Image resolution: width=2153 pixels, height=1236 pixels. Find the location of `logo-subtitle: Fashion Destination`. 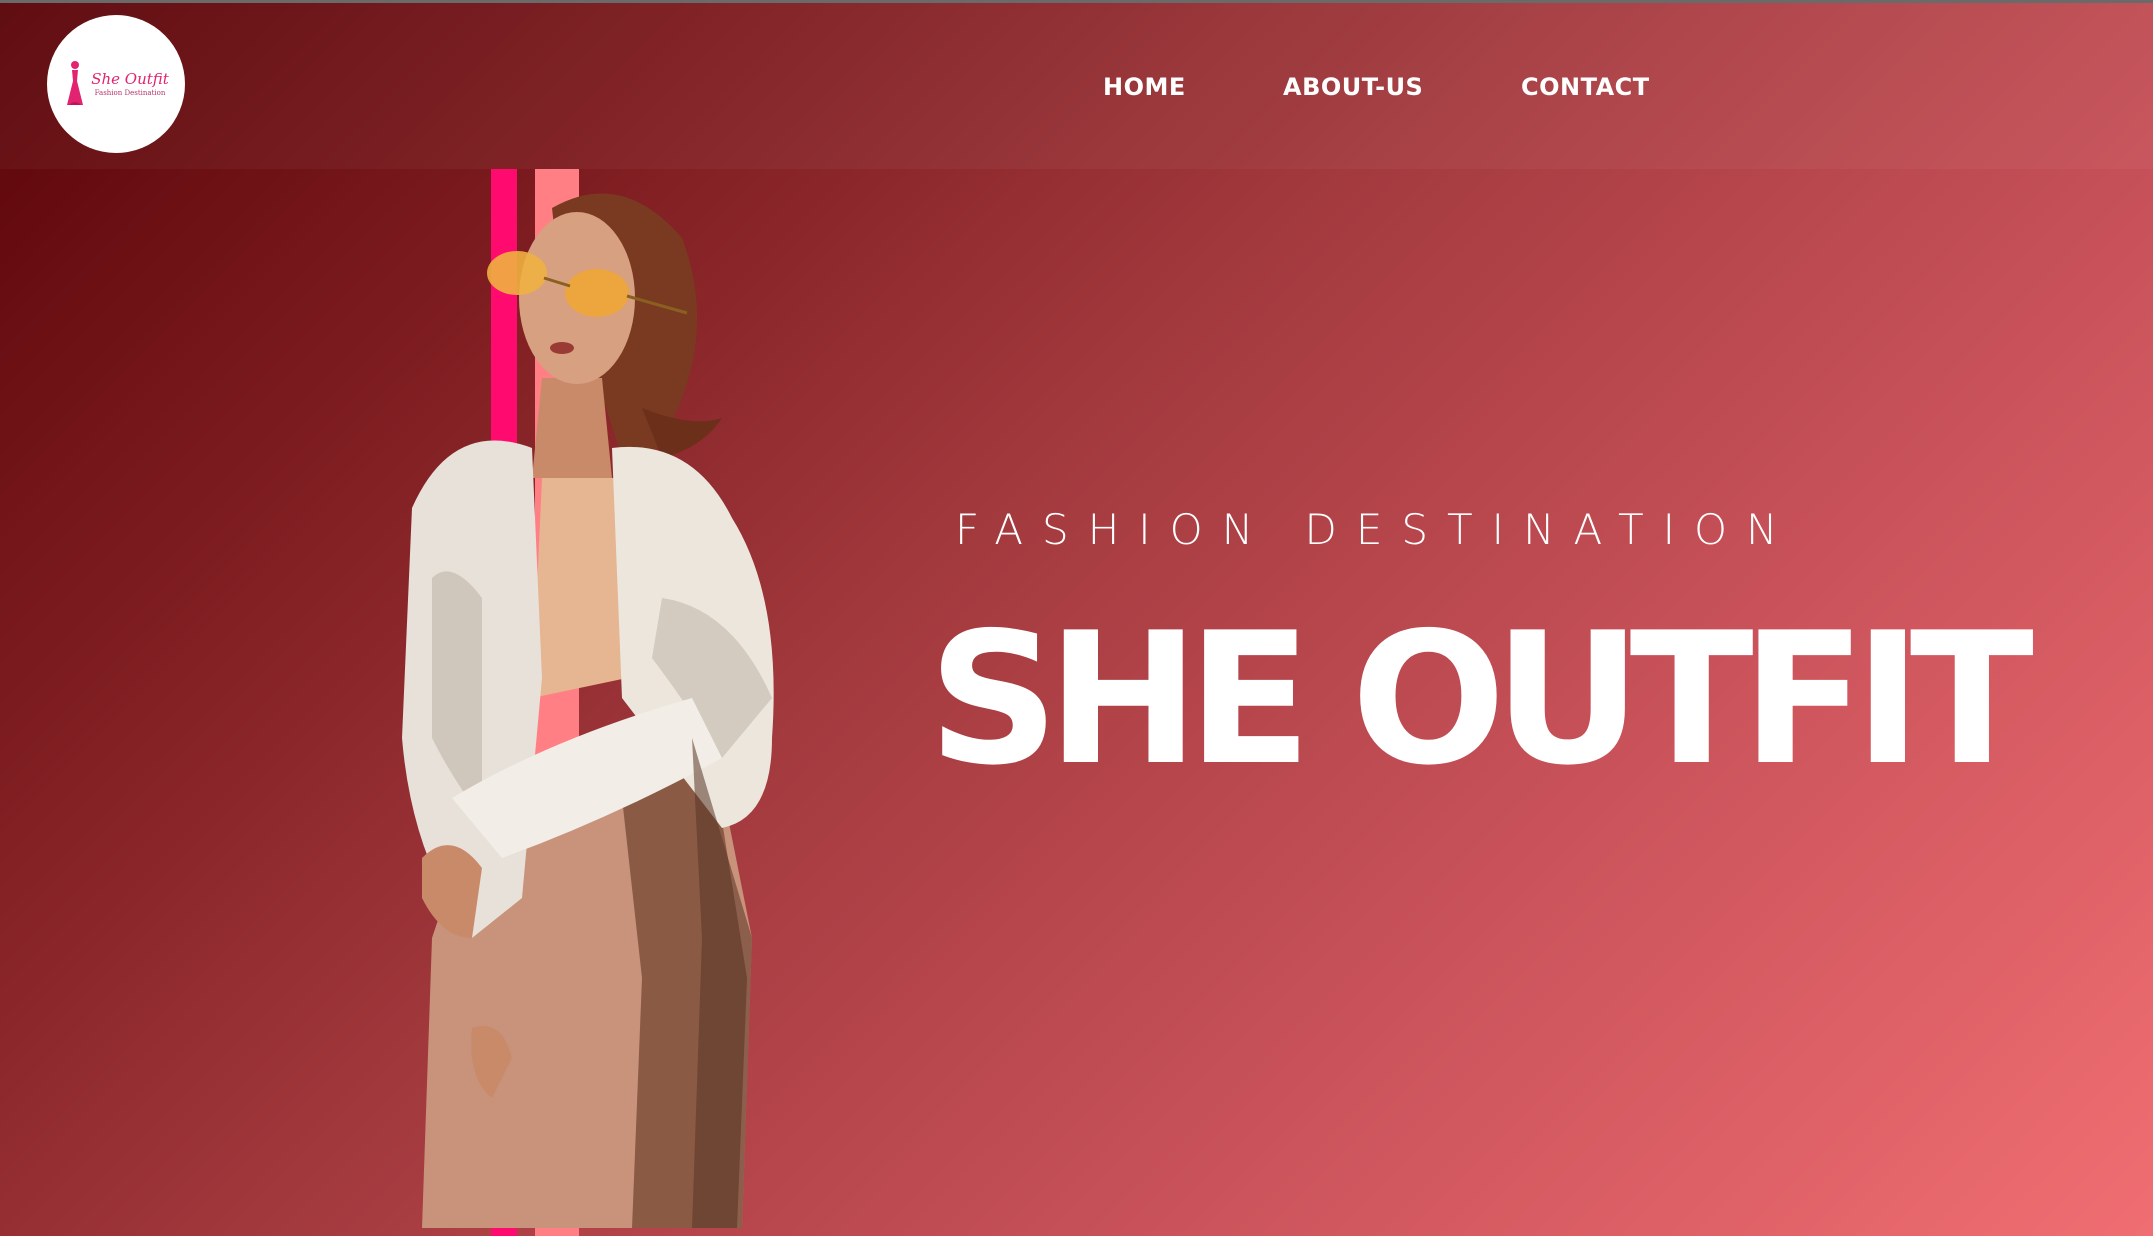

logo-subtitle: Fashion Destination is located at coordinates (130, 93).